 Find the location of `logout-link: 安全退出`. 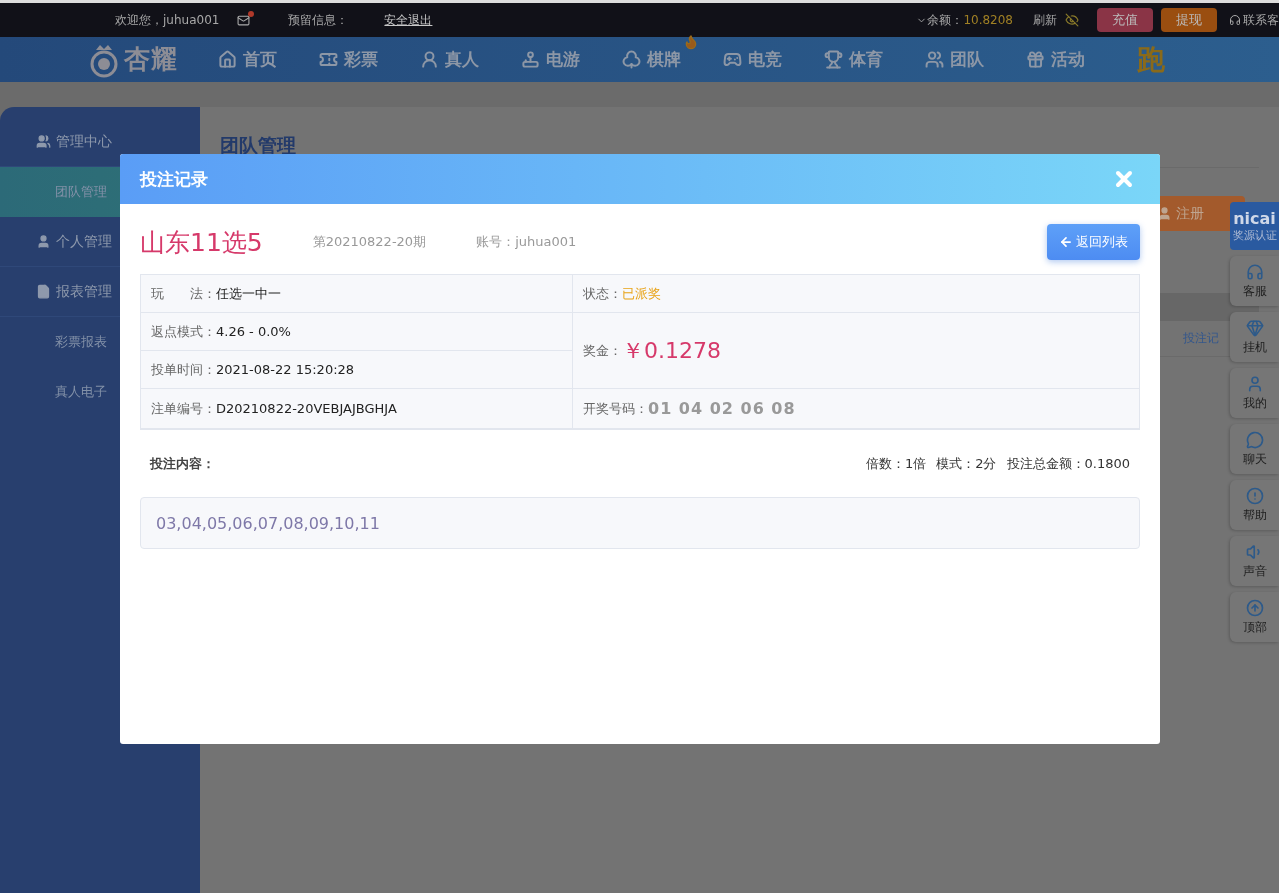

logout-link: 安全退出 is located at coordinates (408, 20).